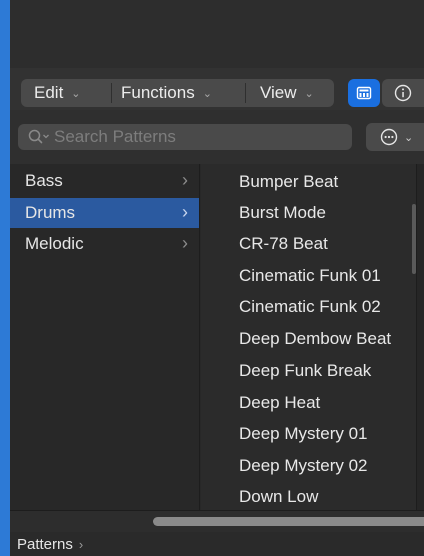 The width and height of the screenshot is (424, 556). I want to click on pattern-item: Deep Funk Break, so click(306, 370).